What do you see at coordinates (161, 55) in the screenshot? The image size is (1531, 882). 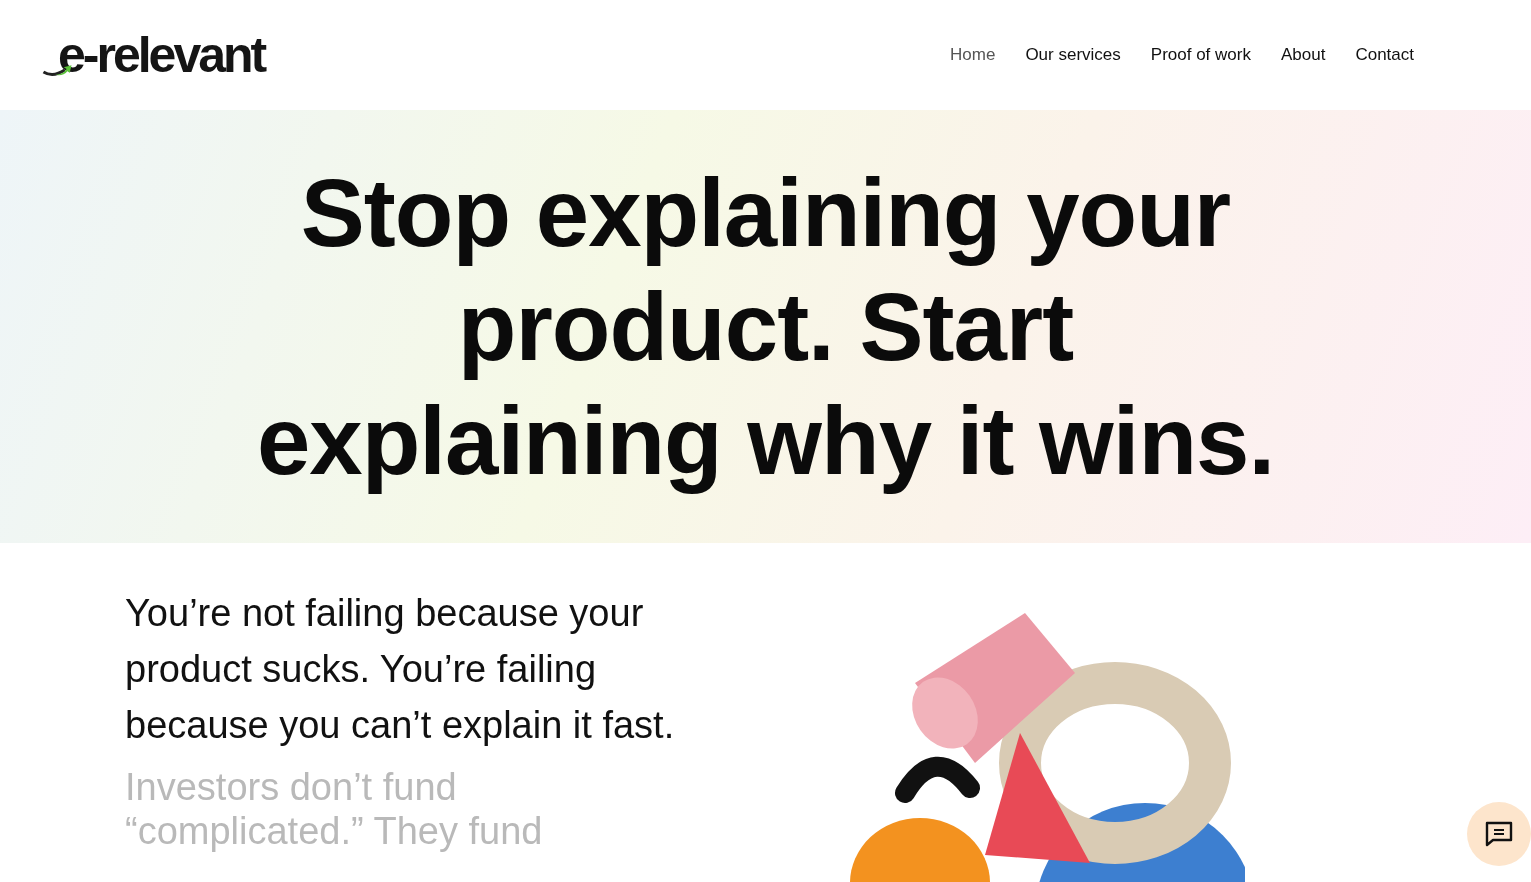 I see `brand-logo: e-relevant` at bounding box center [161, 55].